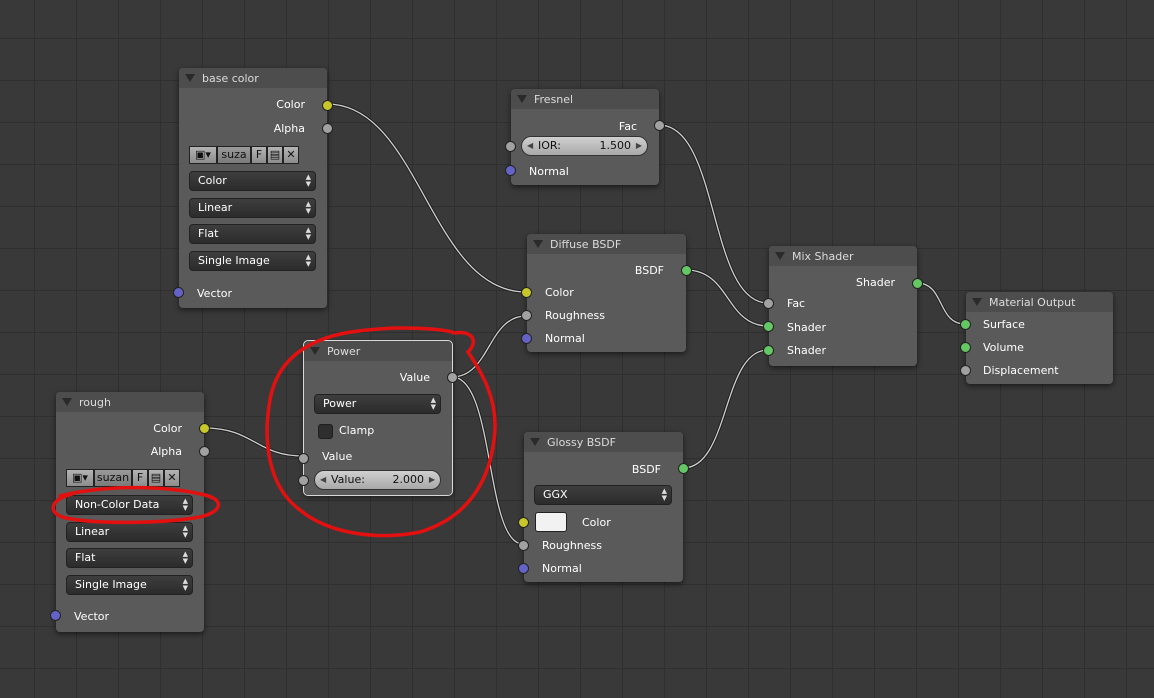  I want to click on output-bsdf-label: BSDF, so click(649, 270).